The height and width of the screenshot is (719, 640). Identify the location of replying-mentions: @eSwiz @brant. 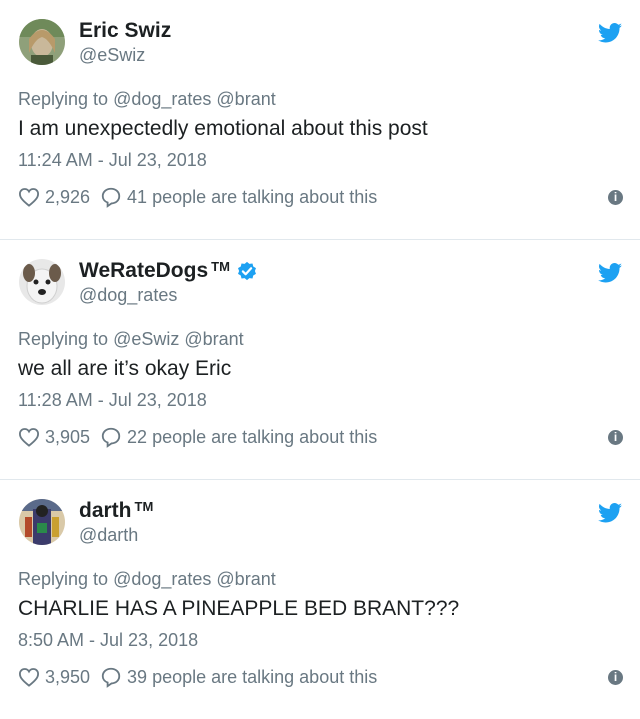
(178, 339).